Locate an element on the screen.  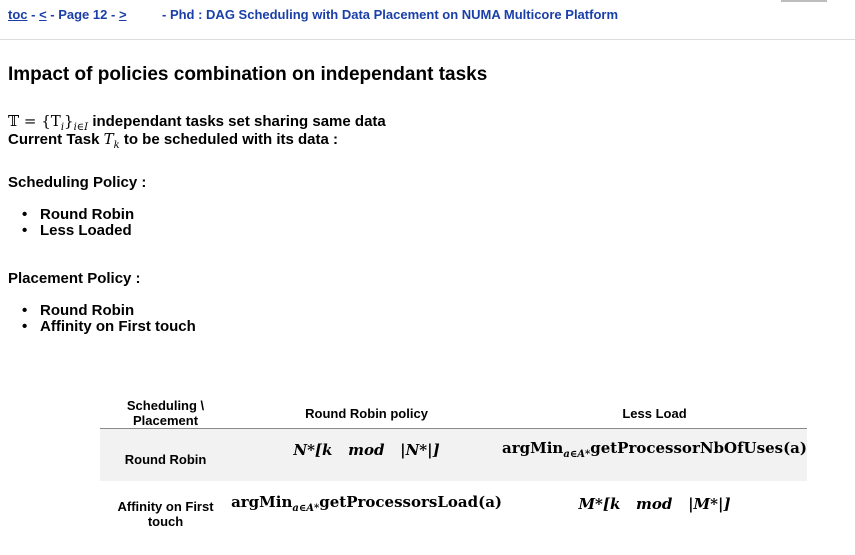
current-task-suffix: to be scheduled with its data : is located at coordinates (229, 139).